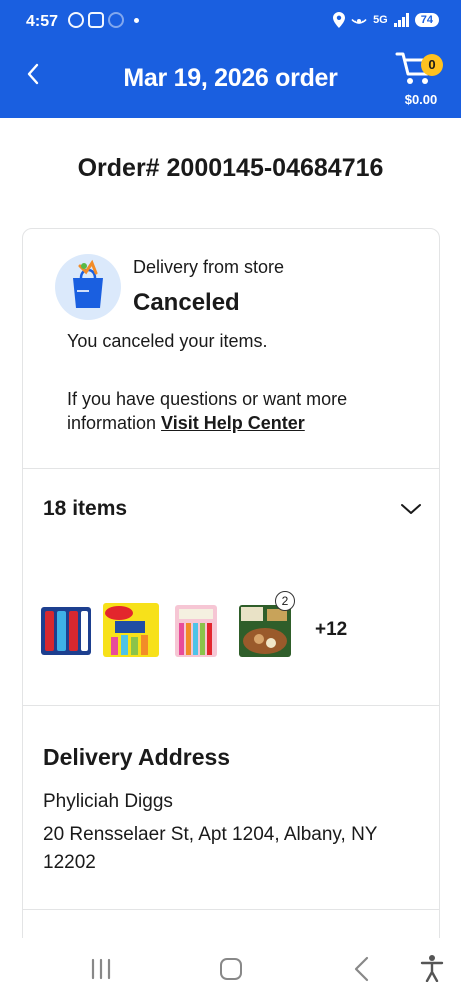 This screenshot has width=461, height=1000. I want to click on items-count: 18 items, so click(85, 508).